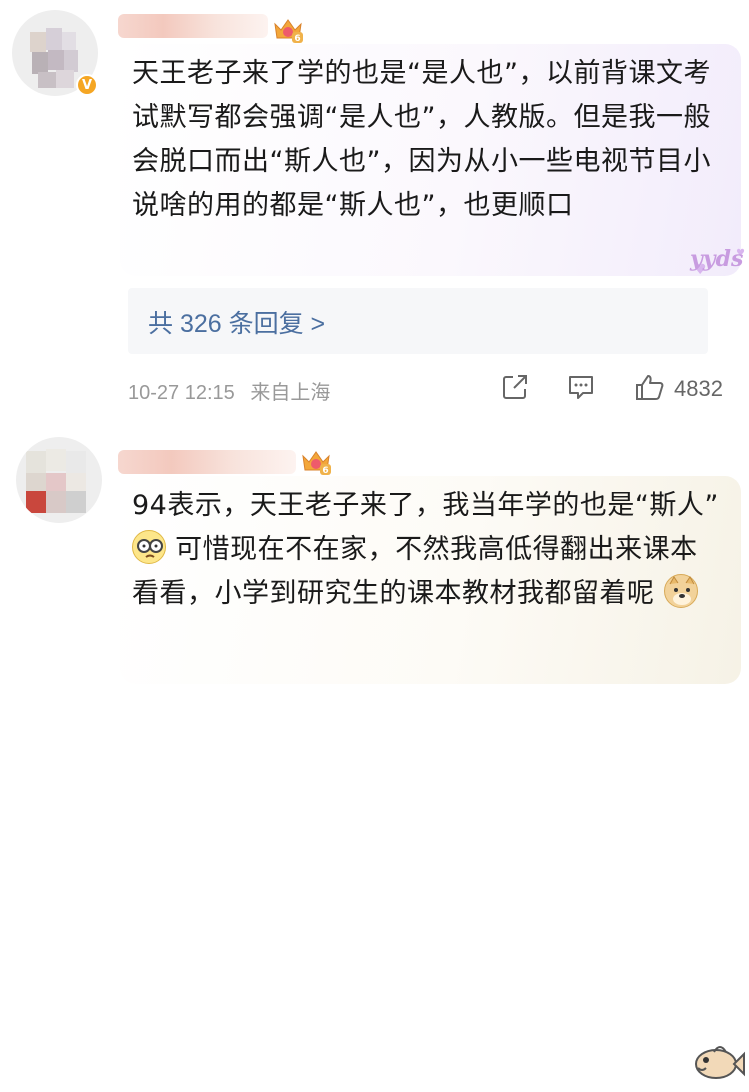 The width and height of the screenshot is (749, 1092). What do you see at coordinates (415, 571) in the screenshot?
I see `comment-text-part: 可惜现在不在家，不然我高低得翻出来课本看看，小学到研究生的课本教材我都留着呢` at bounding box center [415, 571].